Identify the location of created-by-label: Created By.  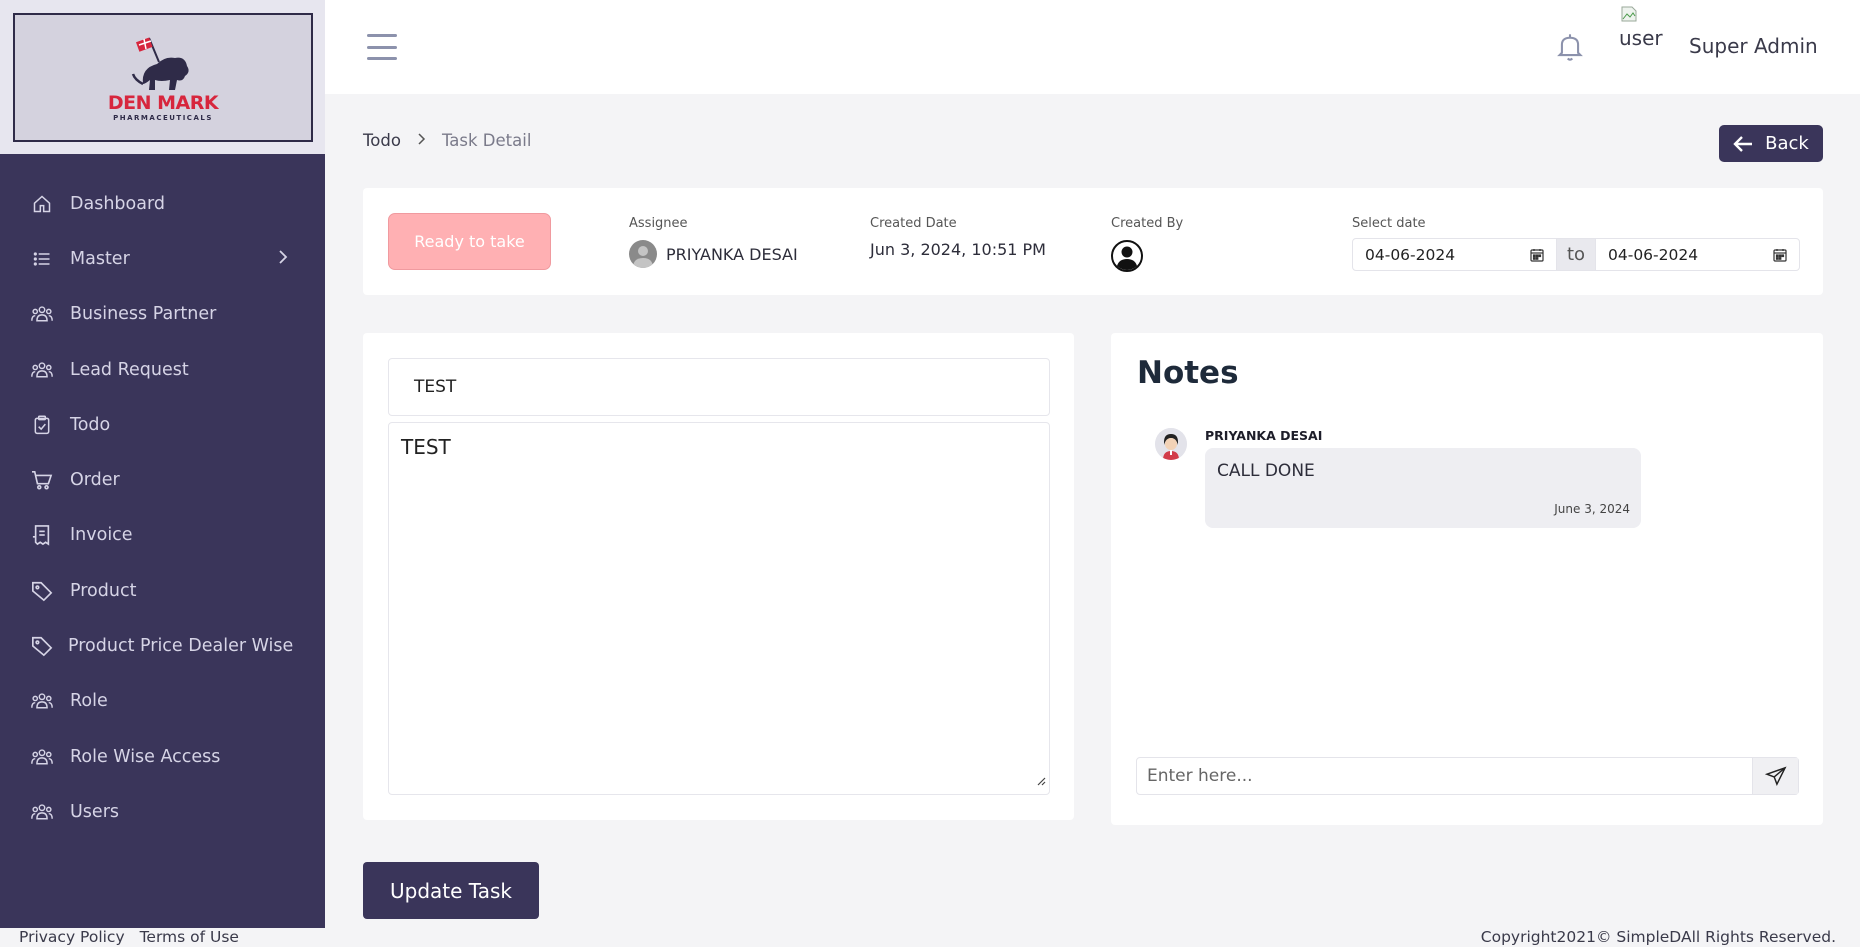
(1147, 223).